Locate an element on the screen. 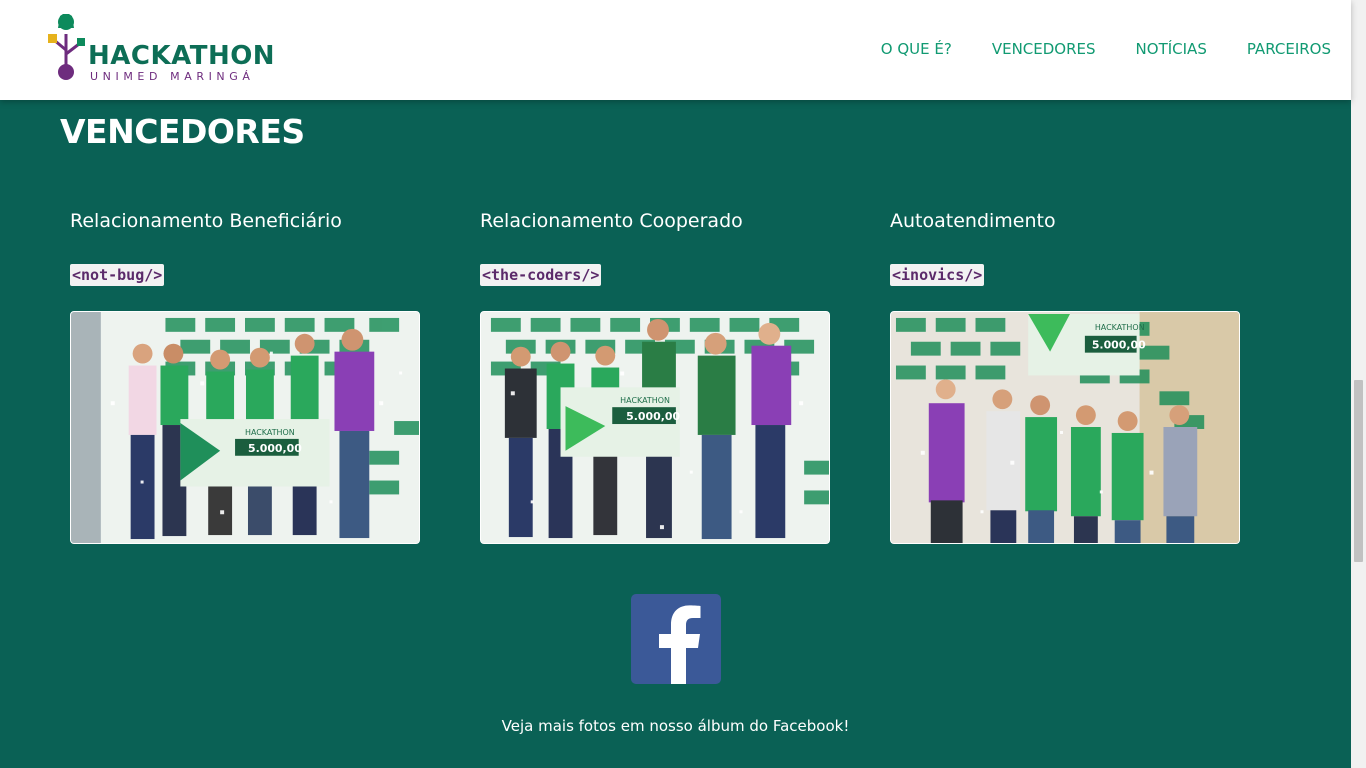 This screenshot has height=768, width=1366. facebook-link is located at coordinates (676, 639).